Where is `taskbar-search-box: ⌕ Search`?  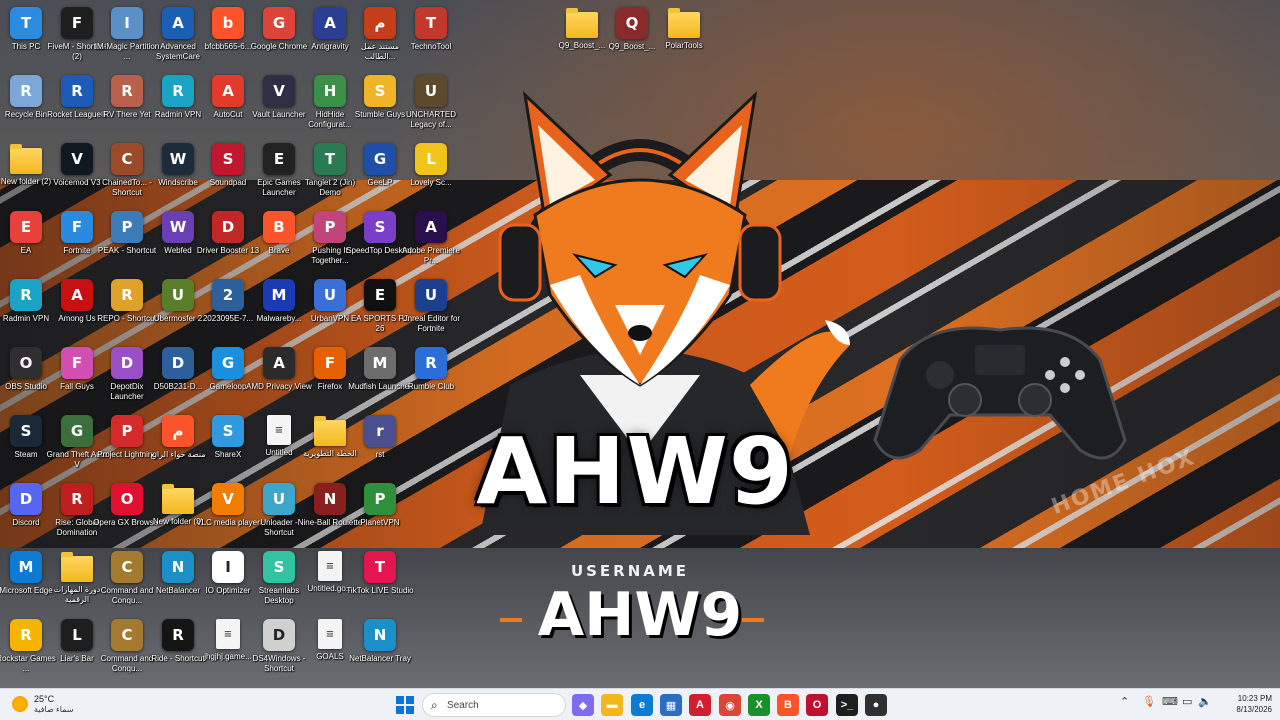
taskbar-search-box: ⌕ Search is located at coordinates (494, 705).